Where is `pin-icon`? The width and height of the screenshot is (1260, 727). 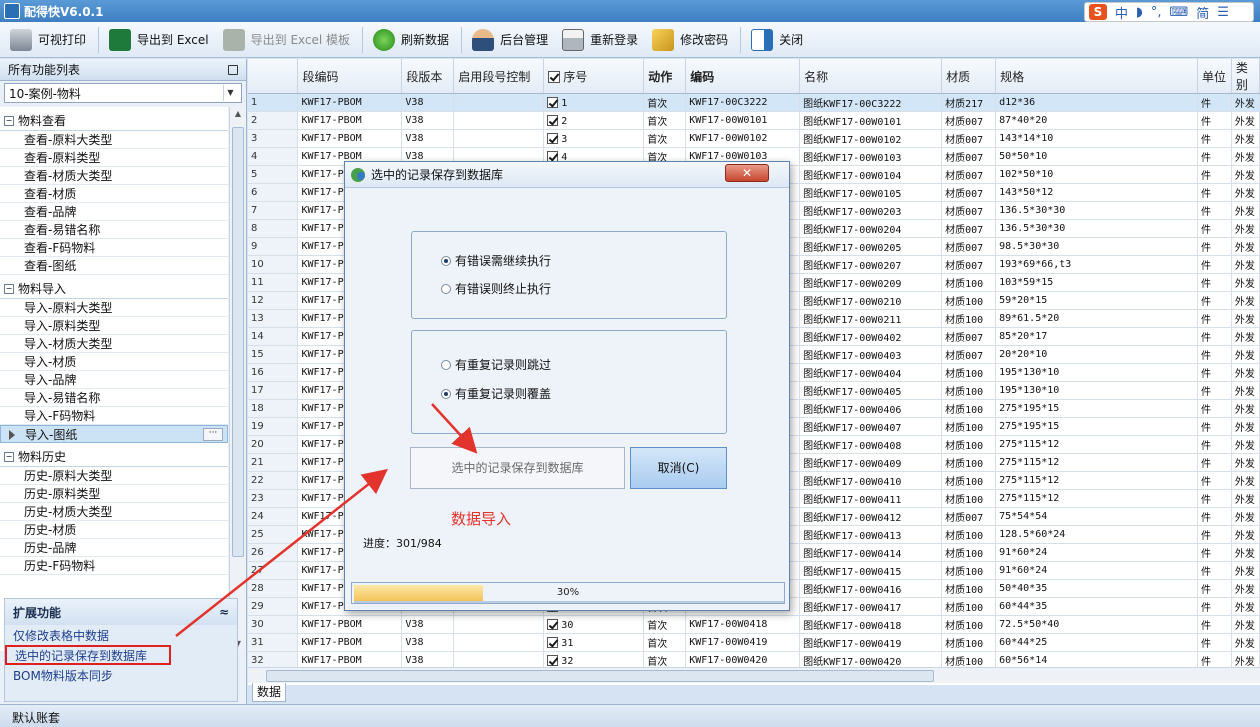
pin-icon is located at coordinates (233, 69).